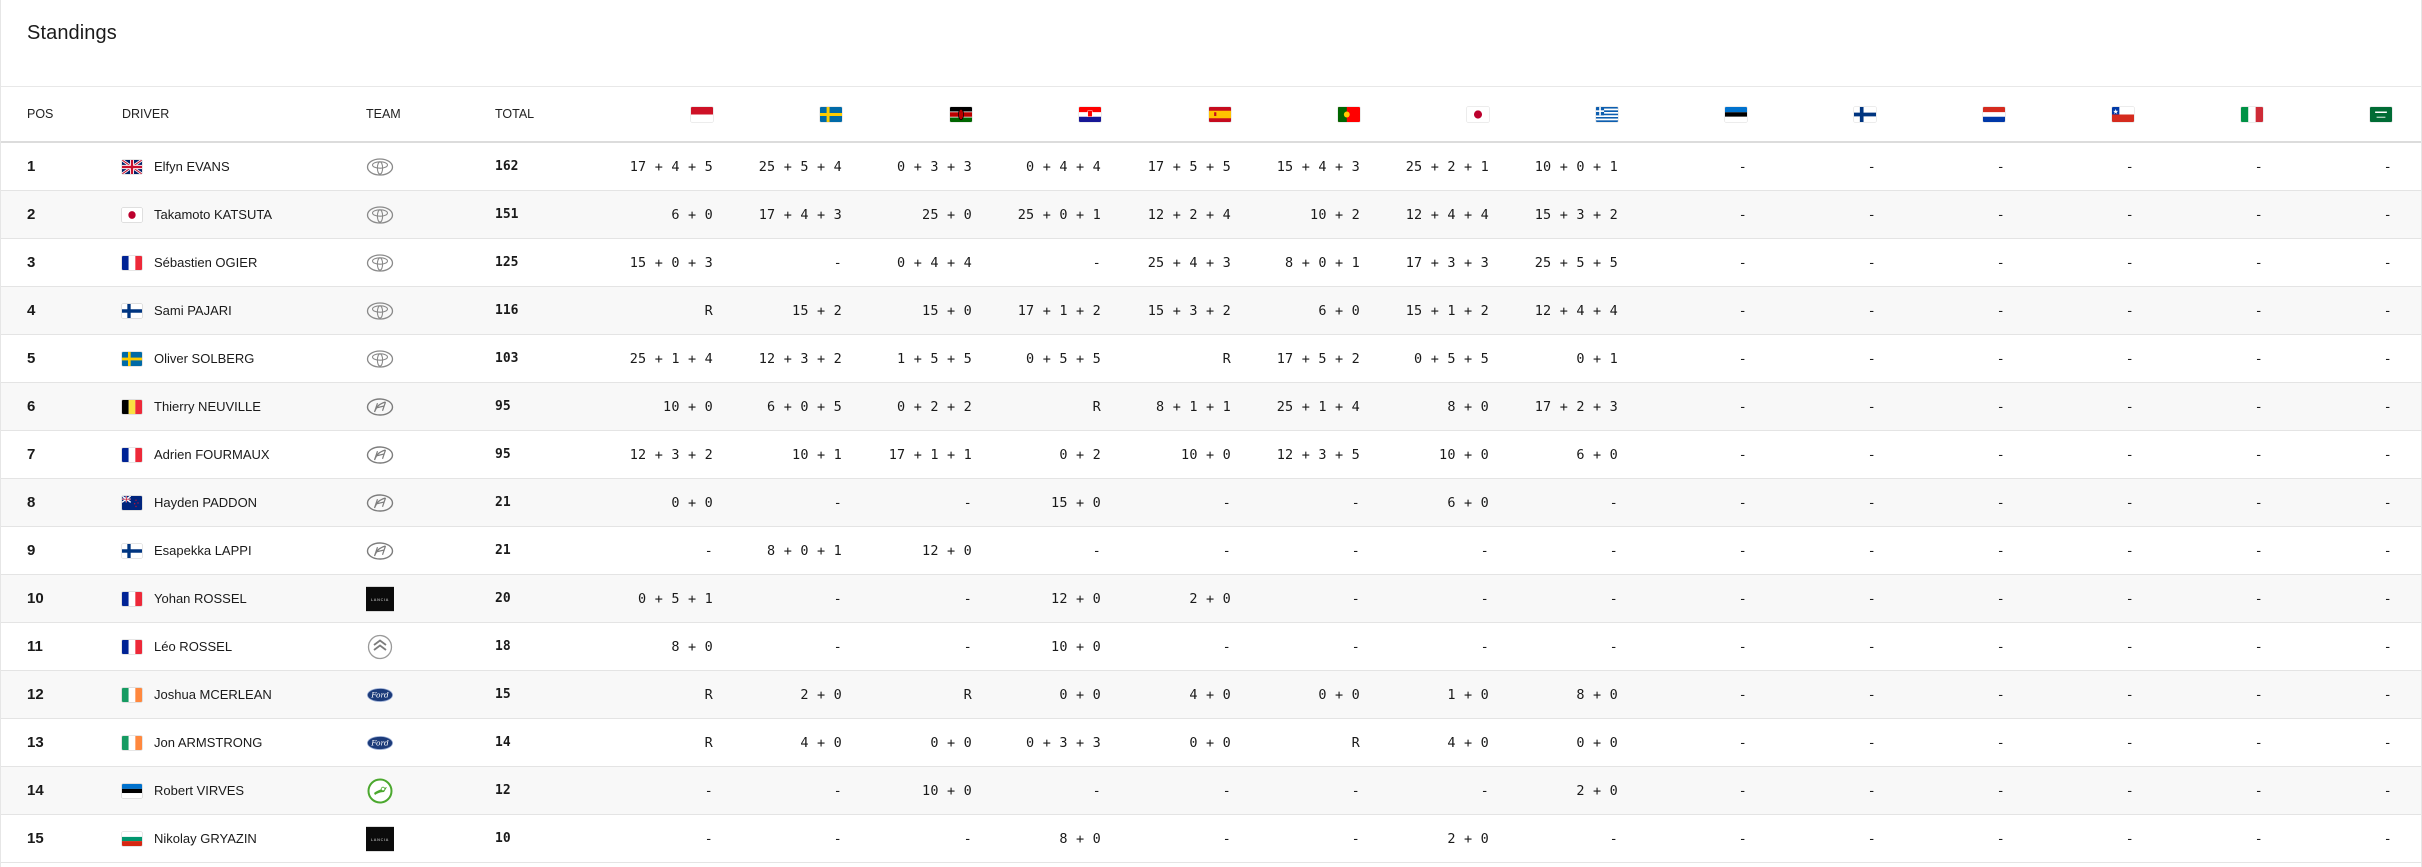  I want to click on driver: Sami PAJARI, so click(237, 310).